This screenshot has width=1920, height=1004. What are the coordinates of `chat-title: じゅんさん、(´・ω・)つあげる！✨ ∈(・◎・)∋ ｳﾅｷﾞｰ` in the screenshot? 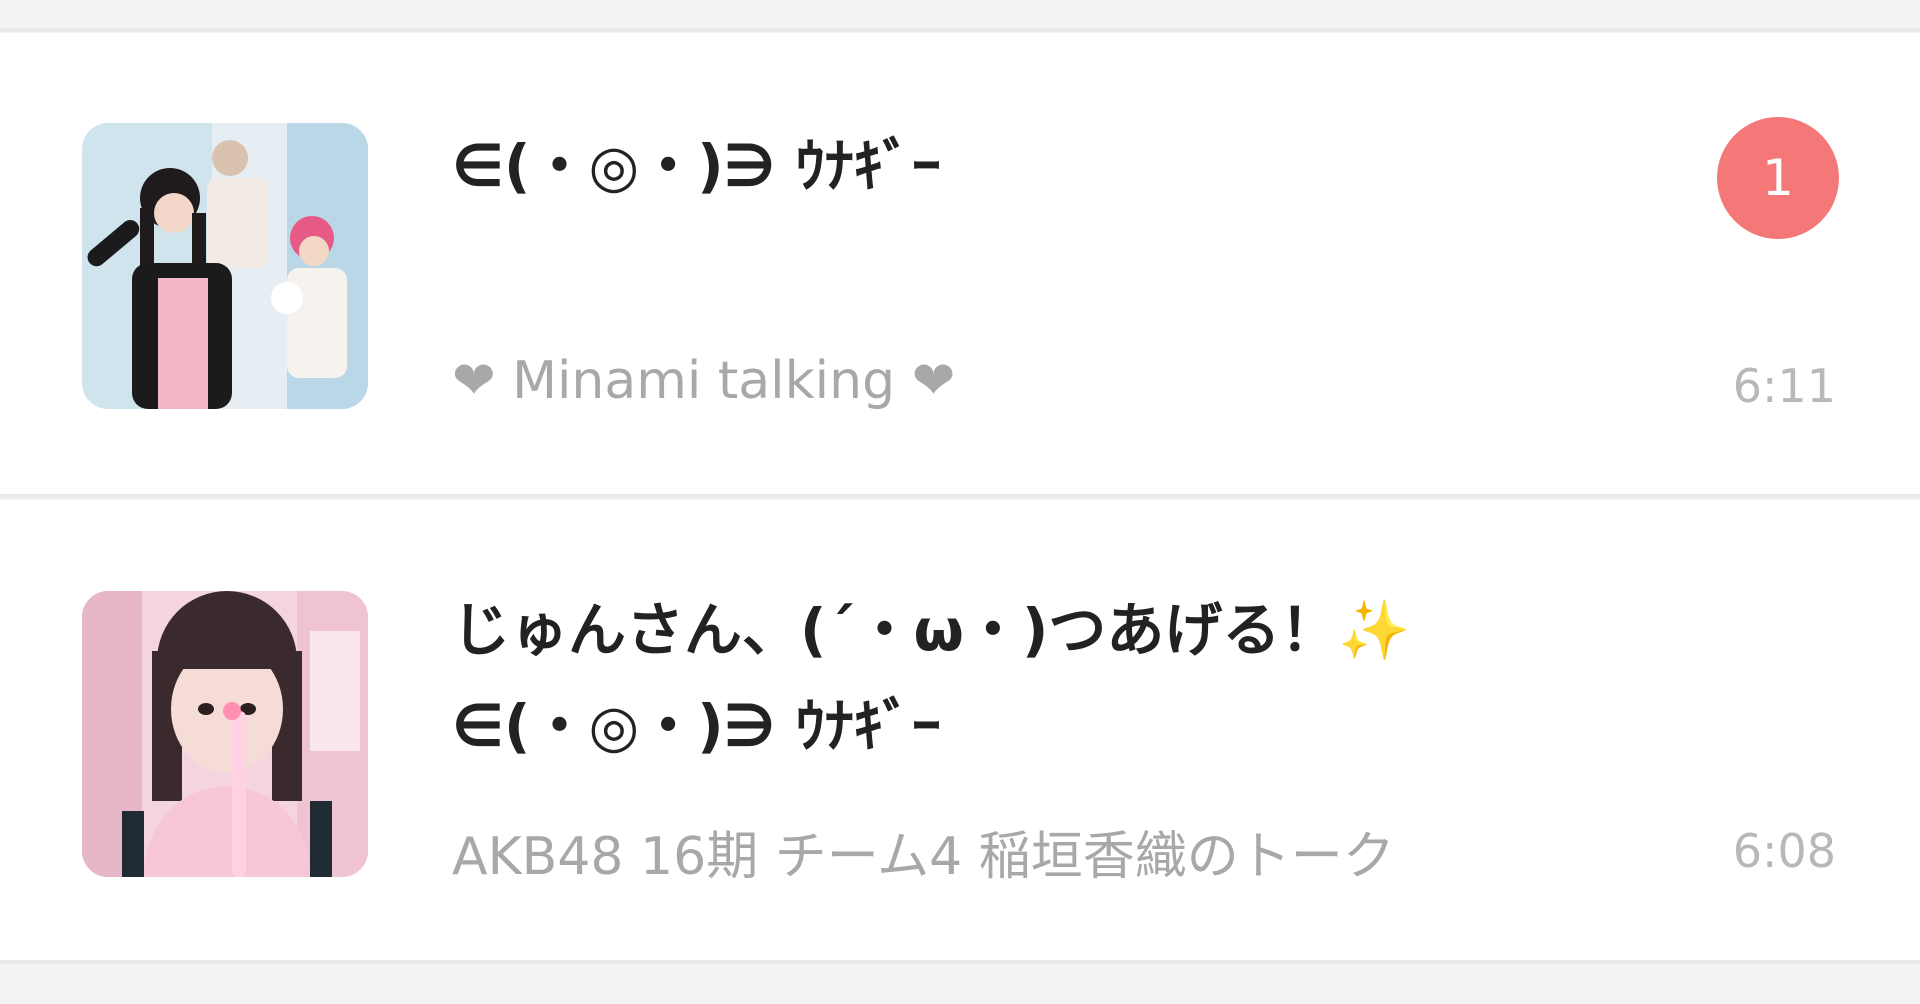 It's located at (931, 678).